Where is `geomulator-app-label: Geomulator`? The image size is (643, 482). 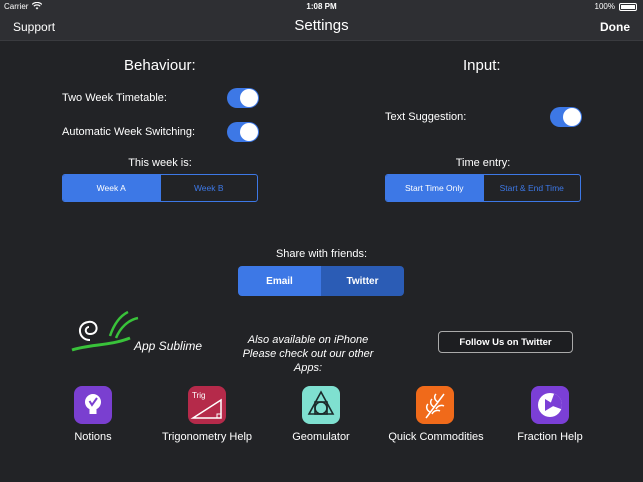
geomulator-app-label: Geomulator is located at coordinates (321, 437).